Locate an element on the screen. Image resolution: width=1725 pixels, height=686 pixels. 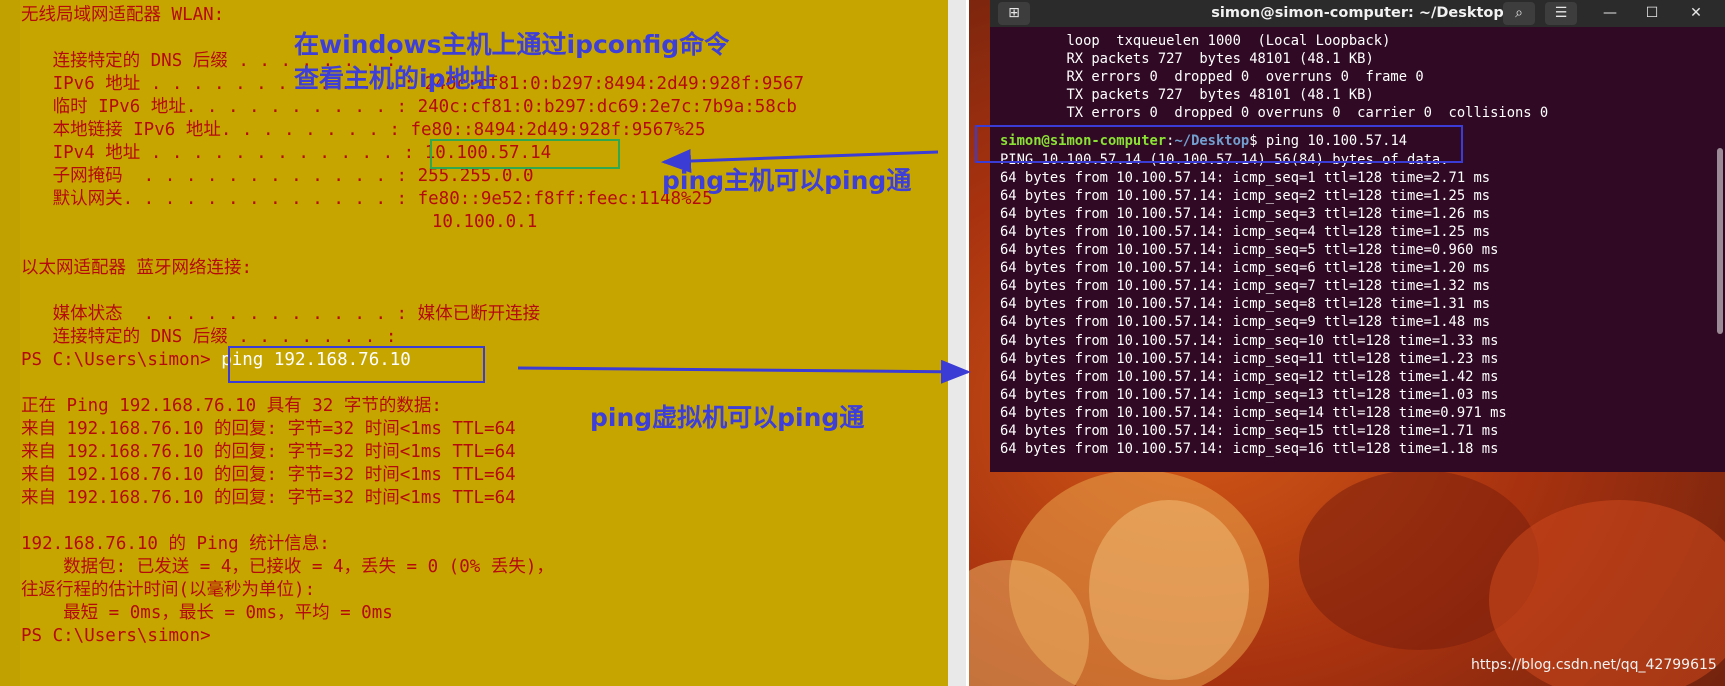
ps-ping-output-line: 数据包: 已发送 = 4，已接收 = 4，丢失 = 0 (0% 丢失)， is located at coordinates (287, 567).